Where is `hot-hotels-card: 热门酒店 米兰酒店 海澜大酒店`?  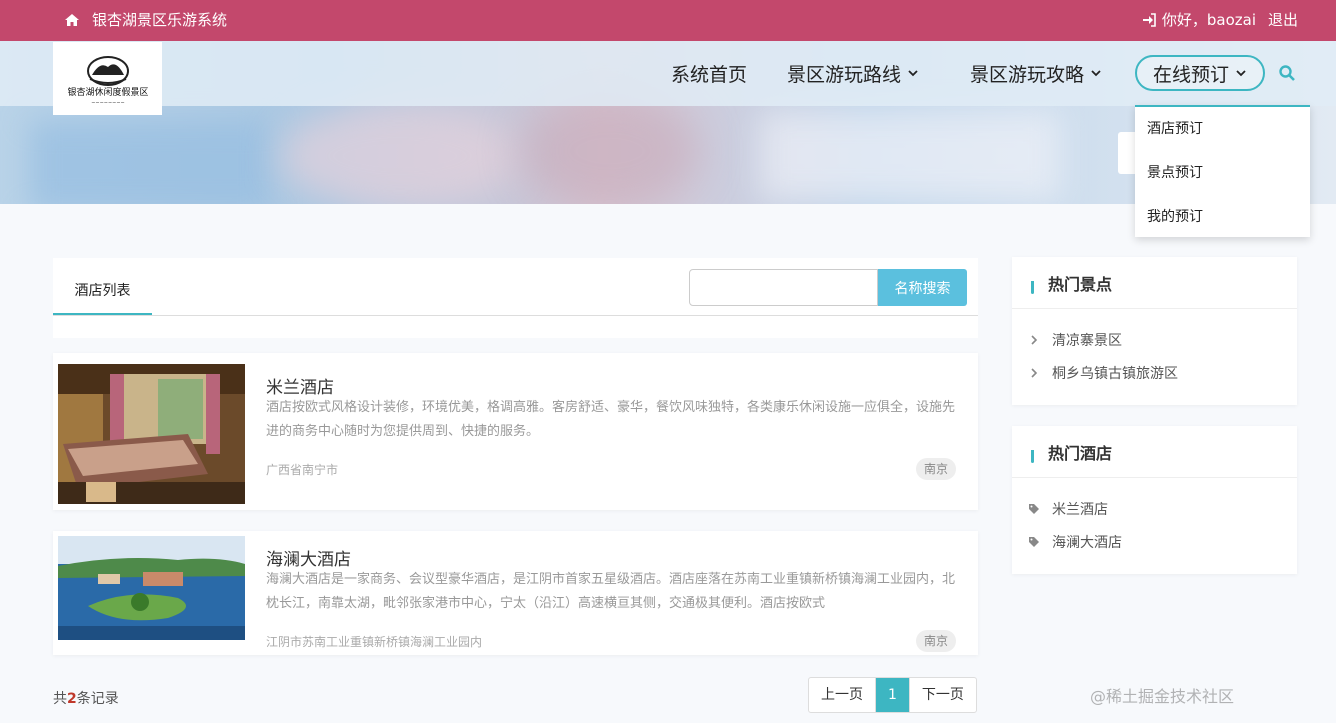 hot-hotels-card: 热门酒店 米兰酒店 海澜大酒店 is located at coordinates (1154, 500).